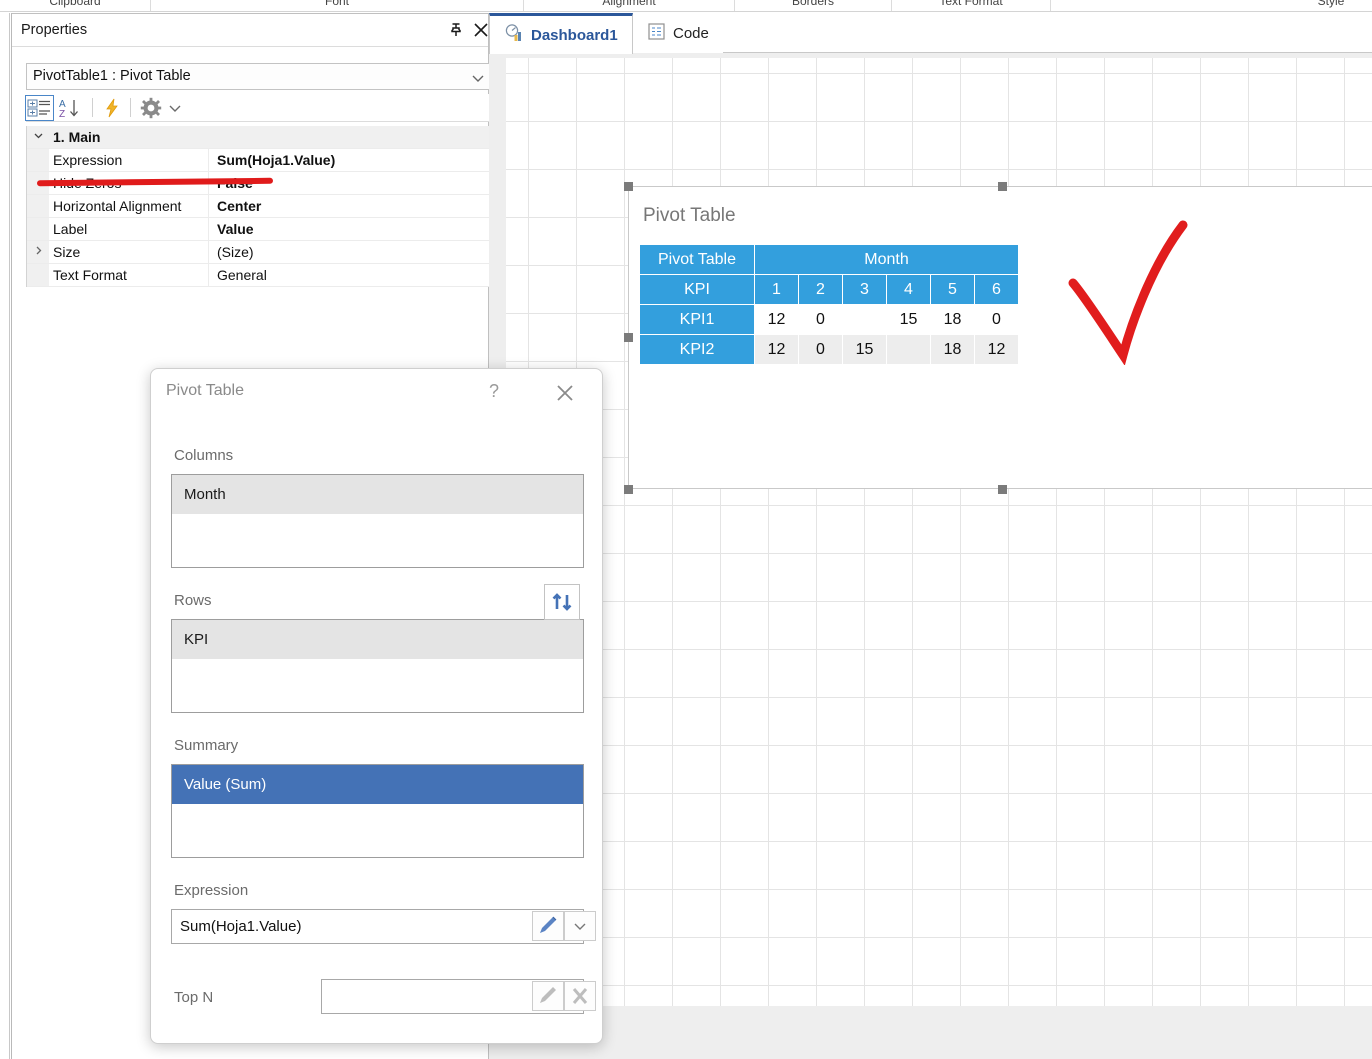 The width and height of the screenshot is (1372, 1059). I want to click on ribbon-group-text-format: Text Format, so click(971, 4).